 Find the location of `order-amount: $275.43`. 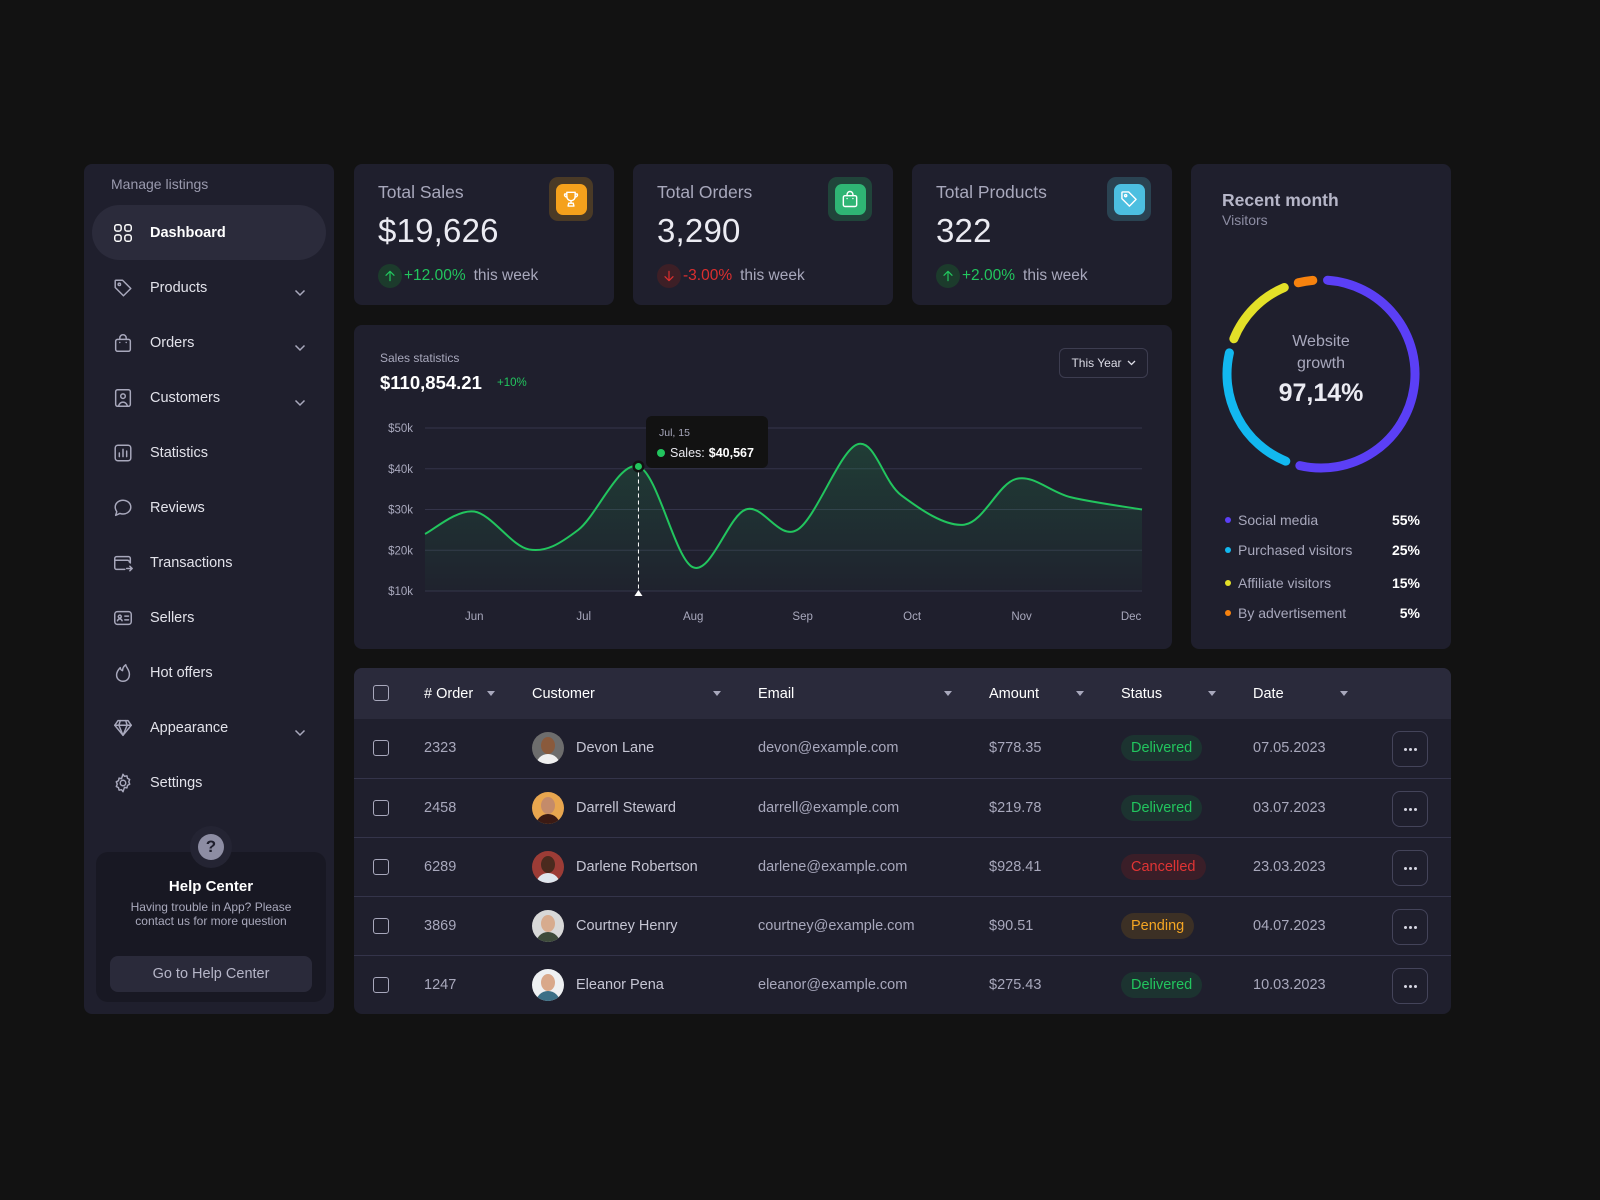

order-amount: $275.43 is located at coordinates (1015, 985).